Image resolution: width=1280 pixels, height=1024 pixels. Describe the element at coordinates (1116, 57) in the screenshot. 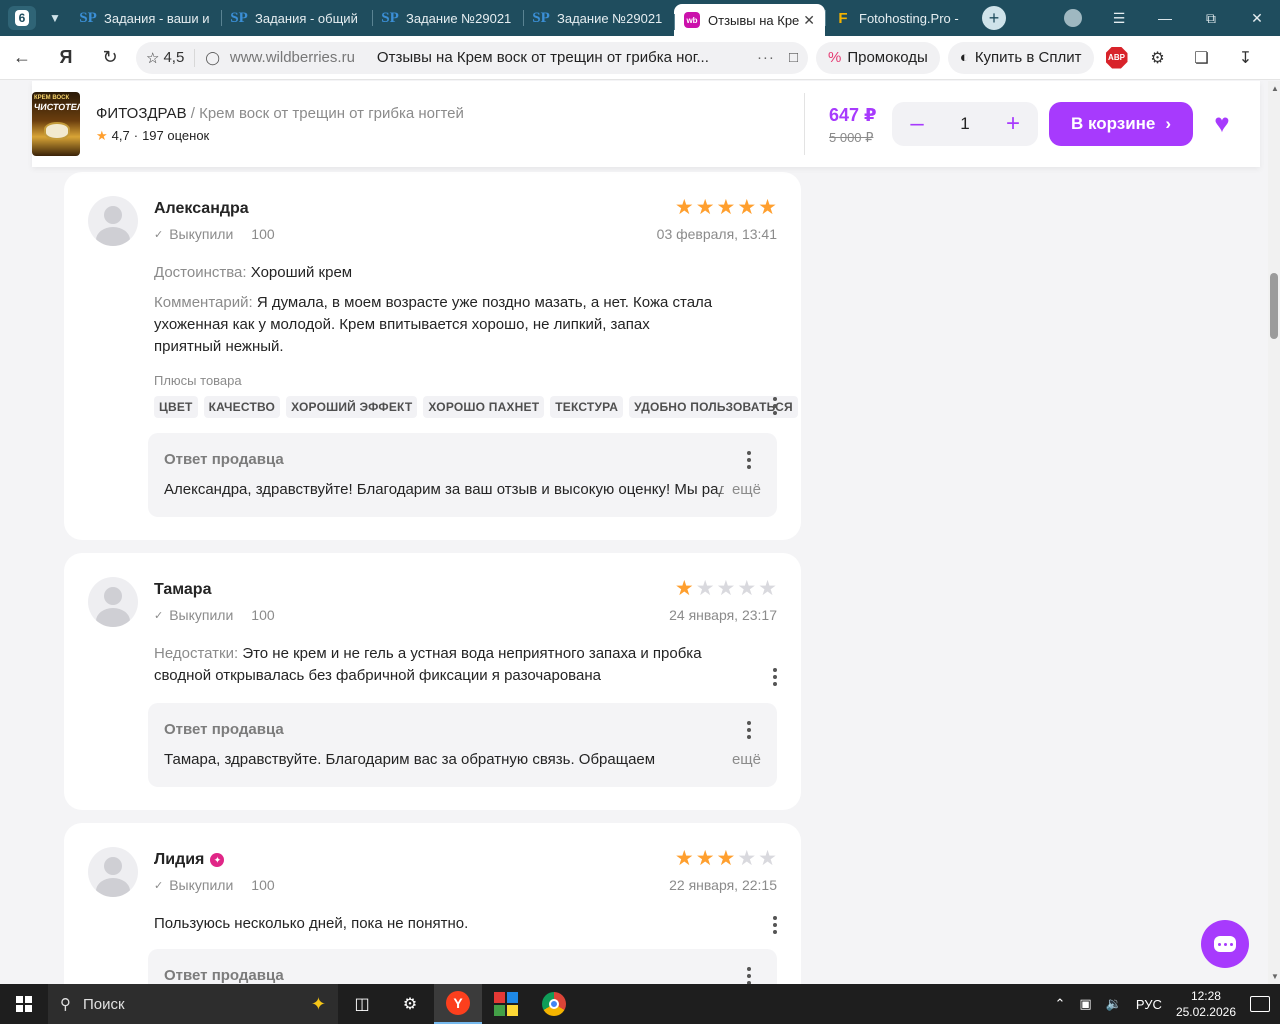

I see `adblock-plus-icon: ABP` at that location.